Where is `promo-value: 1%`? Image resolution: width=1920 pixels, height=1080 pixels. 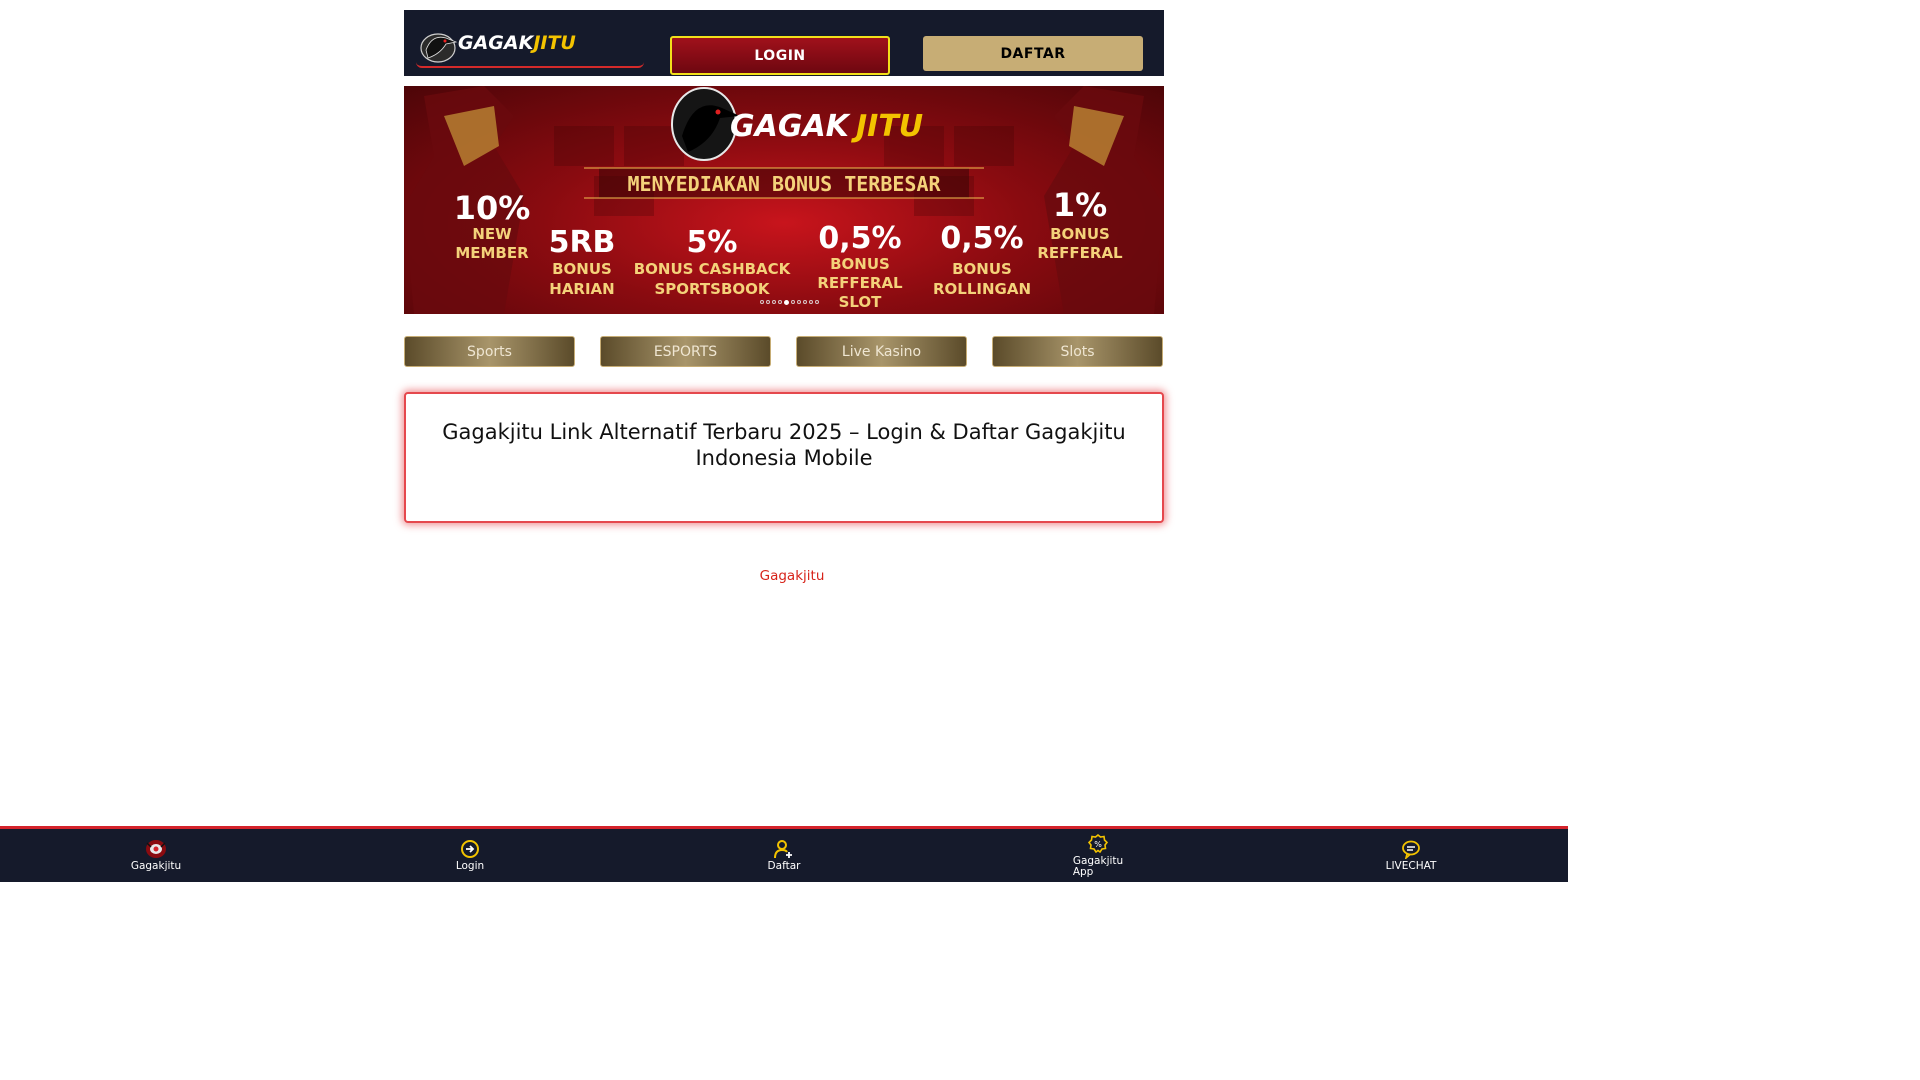 promo-value: 1% is located at coordinates (1080, 205).